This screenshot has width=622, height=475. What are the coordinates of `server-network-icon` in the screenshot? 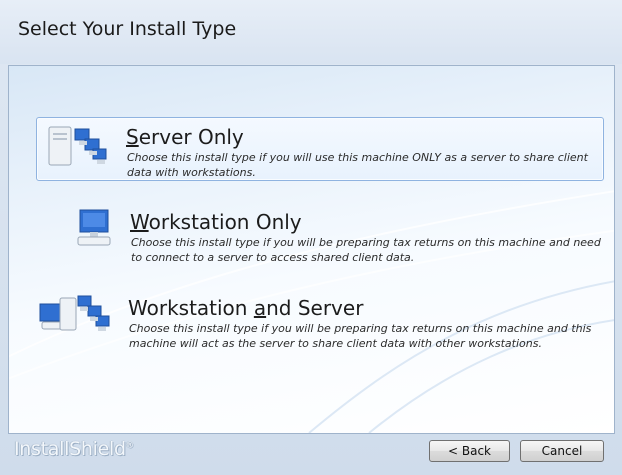 It's located at (77, 146).